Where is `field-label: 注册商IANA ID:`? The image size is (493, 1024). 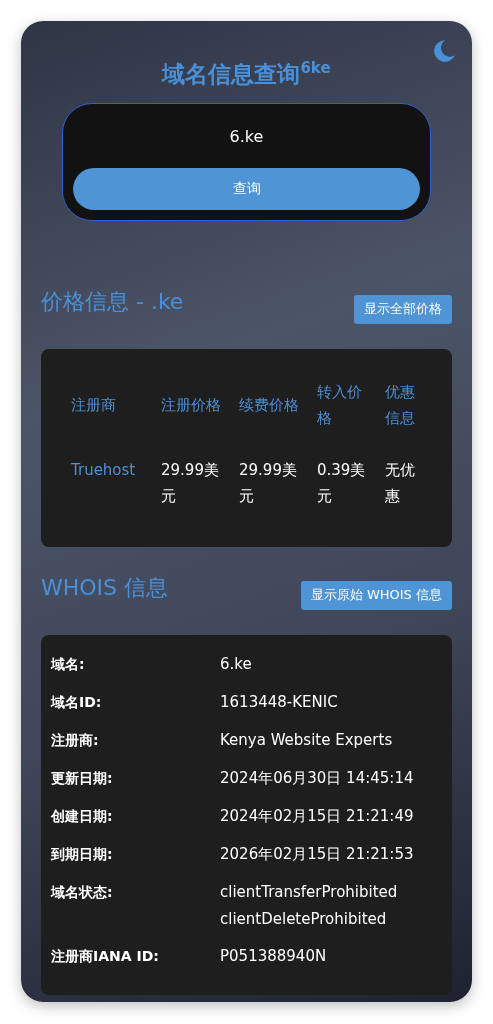
field-label: 注册商IANA ID: is located at coordinates (105, 956).